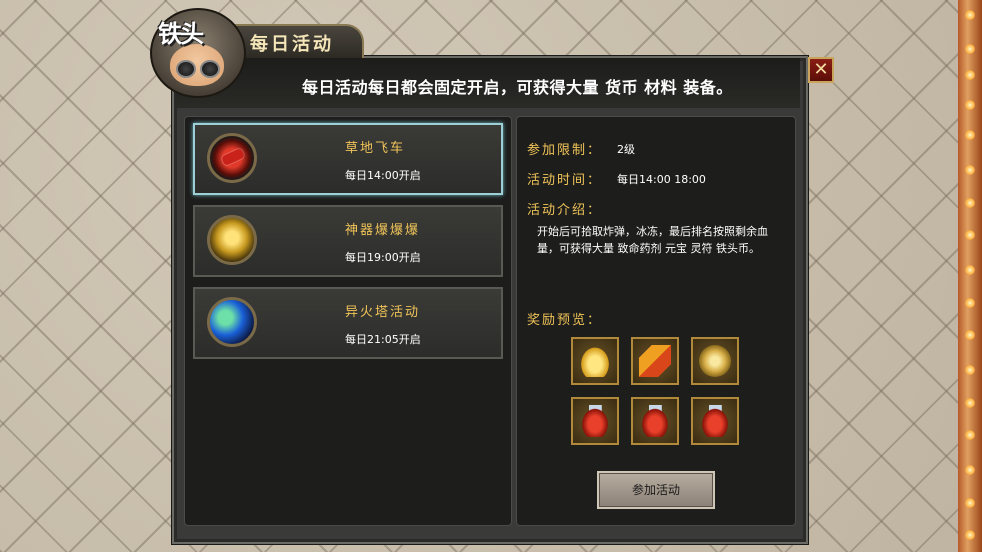 The height and width of the screenshot is (552, 982). What do you see at coordinates (565, 180) in the screenshot?
I see `time-label: 活动时间：` at bounding box center [565, 180].